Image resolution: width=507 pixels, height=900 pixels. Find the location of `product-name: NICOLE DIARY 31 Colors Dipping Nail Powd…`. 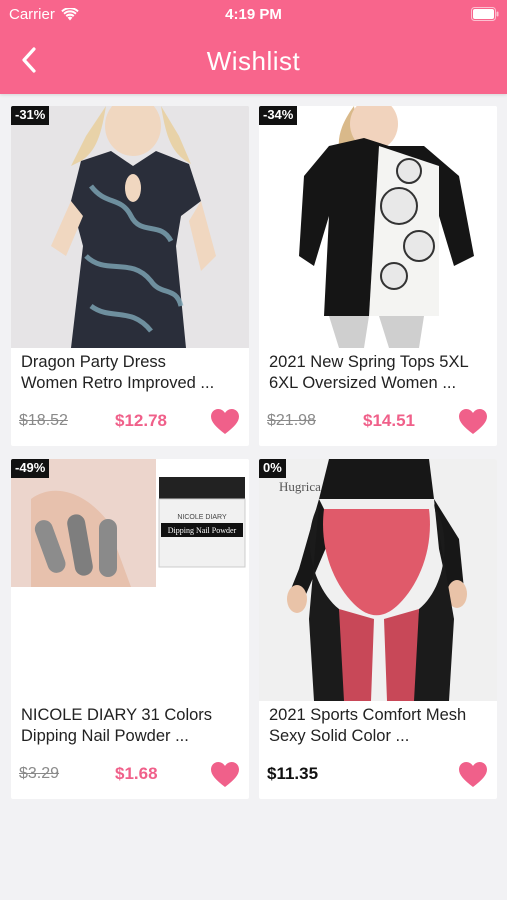

product-name: NICOLE DIARY 31 Colors Dipping Nail Powd… is located at coordinates (131, 726).